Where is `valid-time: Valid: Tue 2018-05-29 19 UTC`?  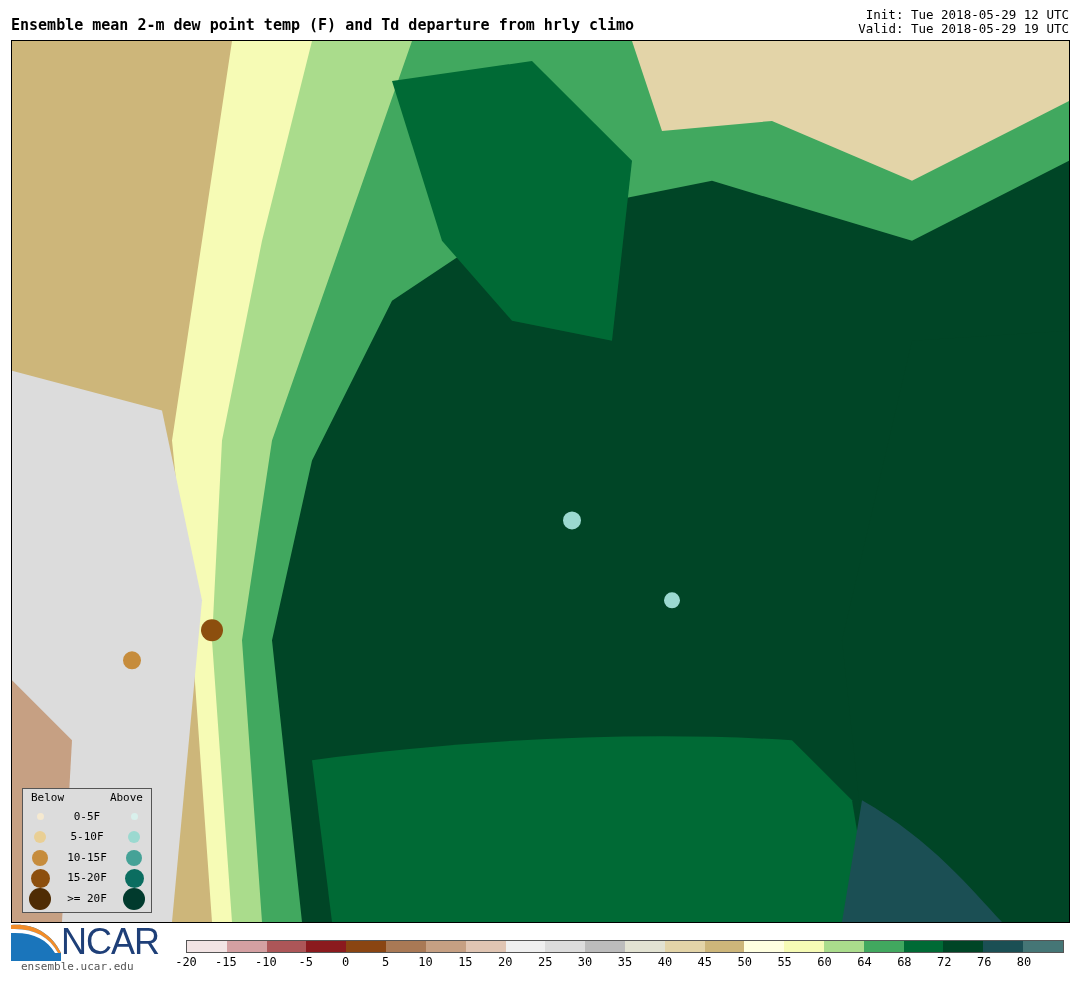 valid-time: Valid: Tue 2018-05-29 19 UTC is located at coordinates (963, 29).